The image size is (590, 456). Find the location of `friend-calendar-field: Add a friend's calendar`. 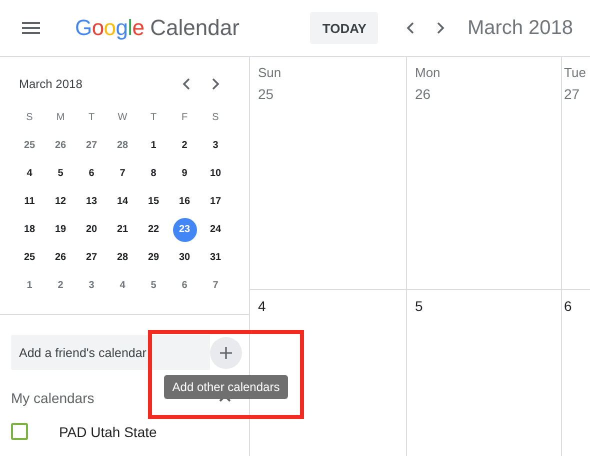

friend-calendar-field: Add a friend's calendar is located at coordinates (110, 352).